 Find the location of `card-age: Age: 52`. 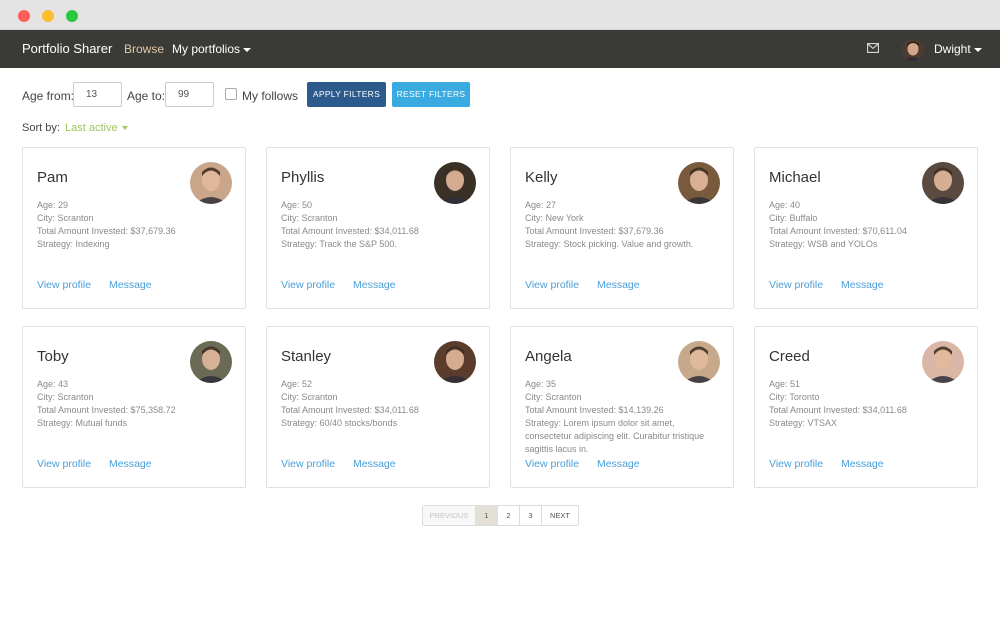

card-age: Age: 52 is located at coordinates (297, 384).